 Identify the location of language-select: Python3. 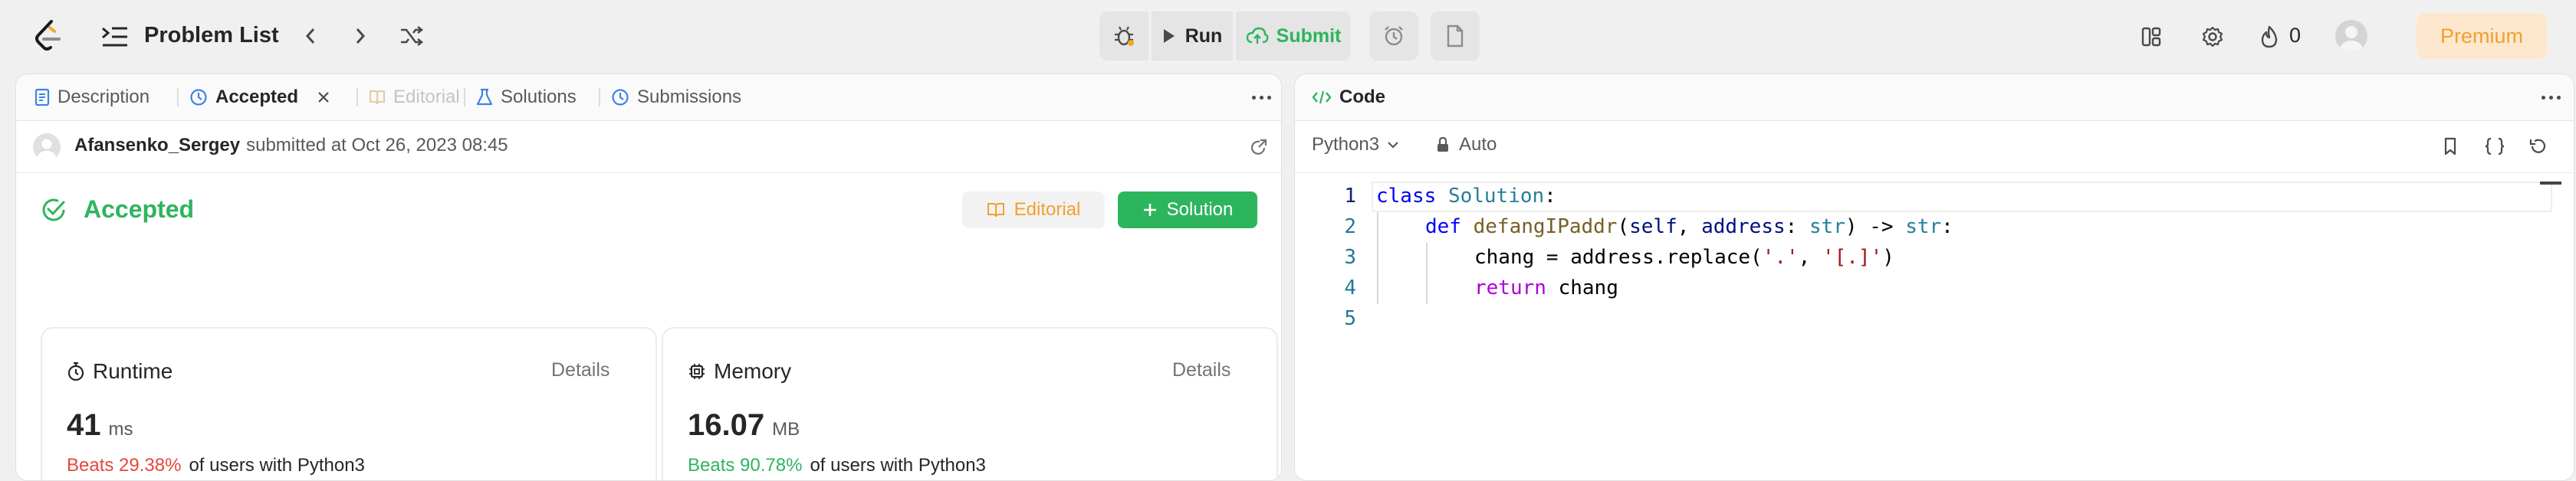
(1355, 144).